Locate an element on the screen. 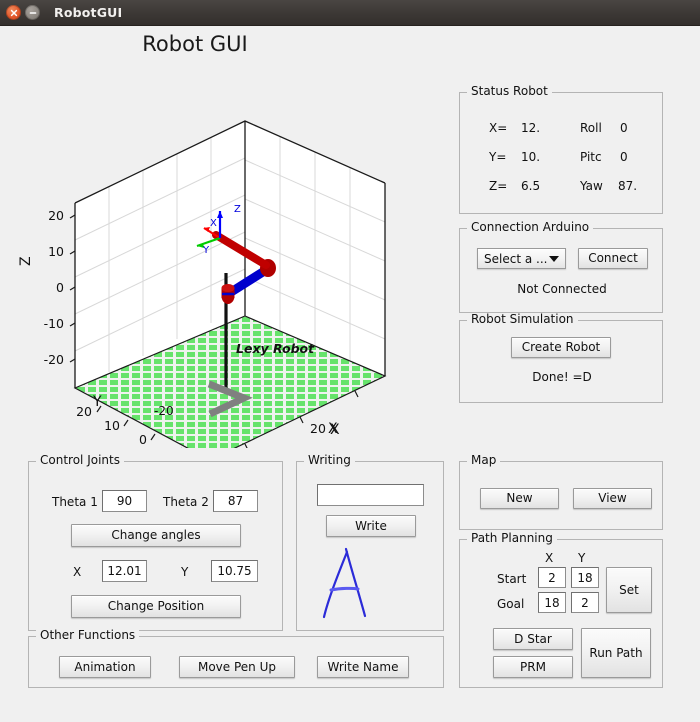  change-angles-button: Change angles is located at coordinates (156, 535).